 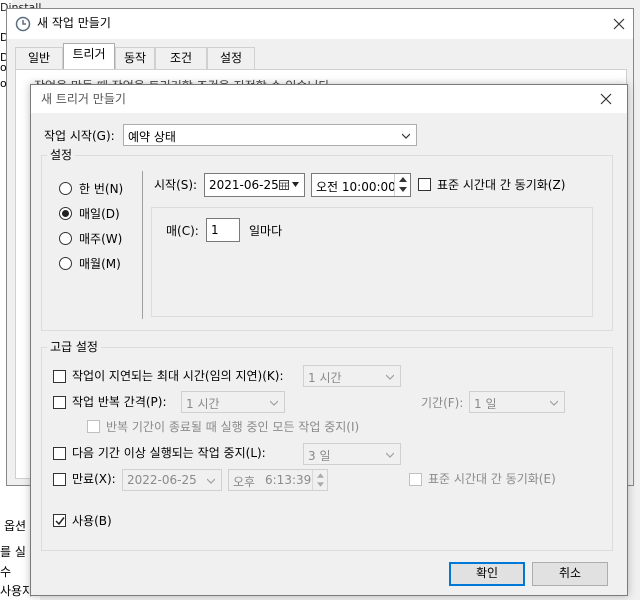 What do you see at coordinates (119, 402) in the screenshot?
I see `repeat-label: 작업 반복 간격(P):` at bounding box center [119, 402].